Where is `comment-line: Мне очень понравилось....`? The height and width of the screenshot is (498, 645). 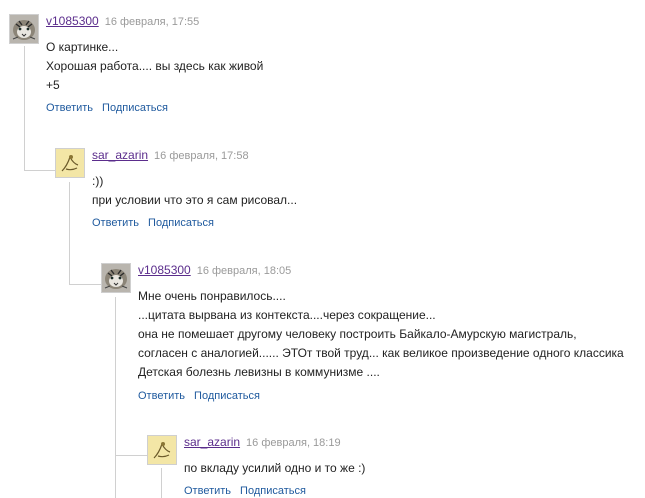
comment-line: Мне очень понравилось.... is located at coordinates (212, 296).